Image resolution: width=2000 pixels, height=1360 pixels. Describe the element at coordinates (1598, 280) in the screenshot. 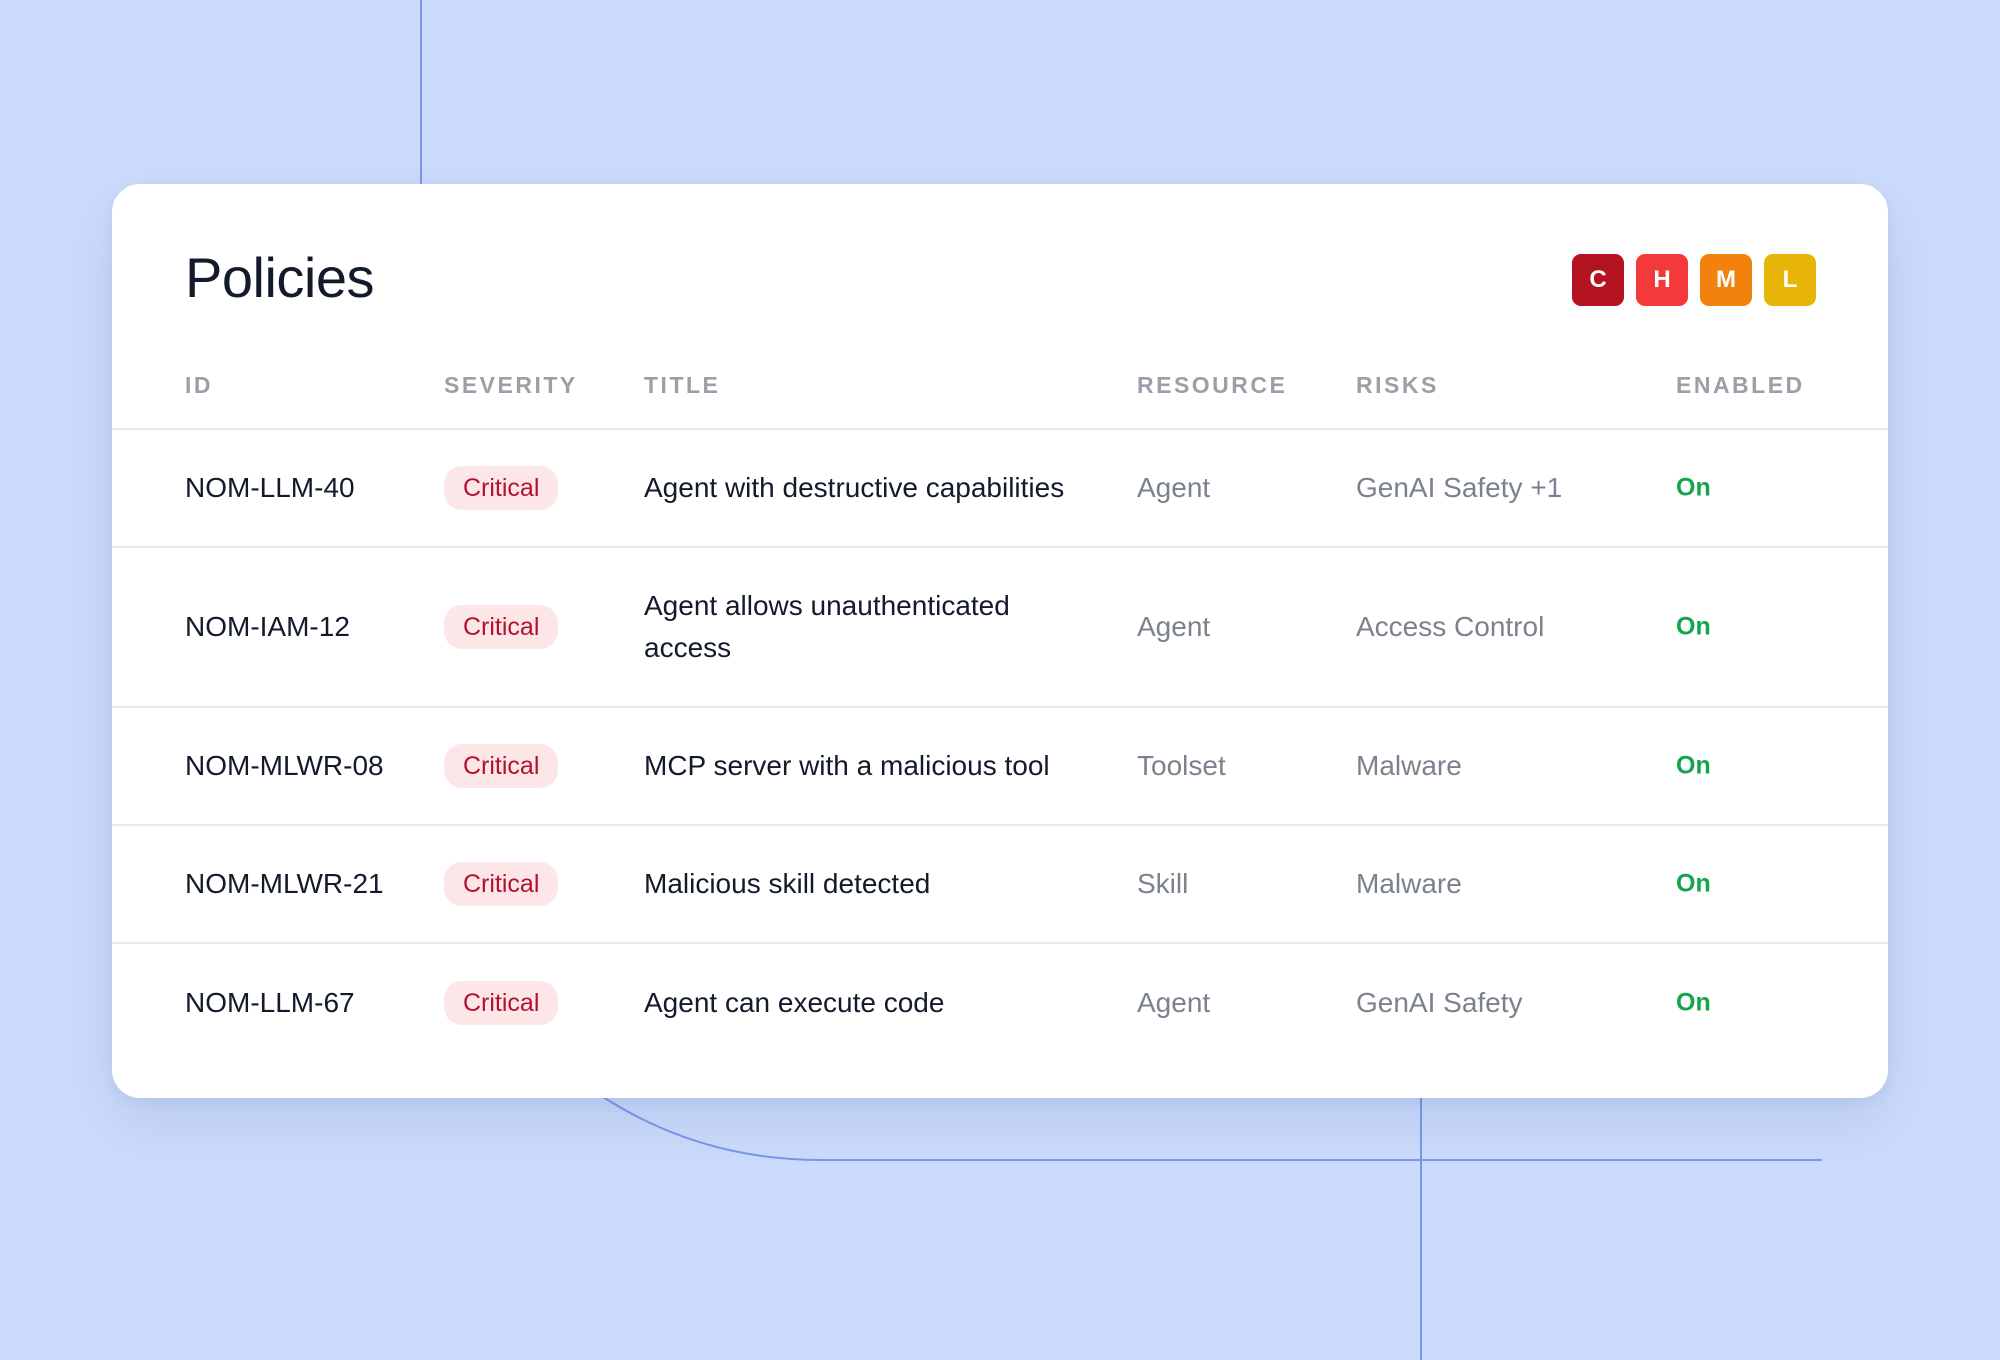

I see `severity-critical-chip: C` at that location.